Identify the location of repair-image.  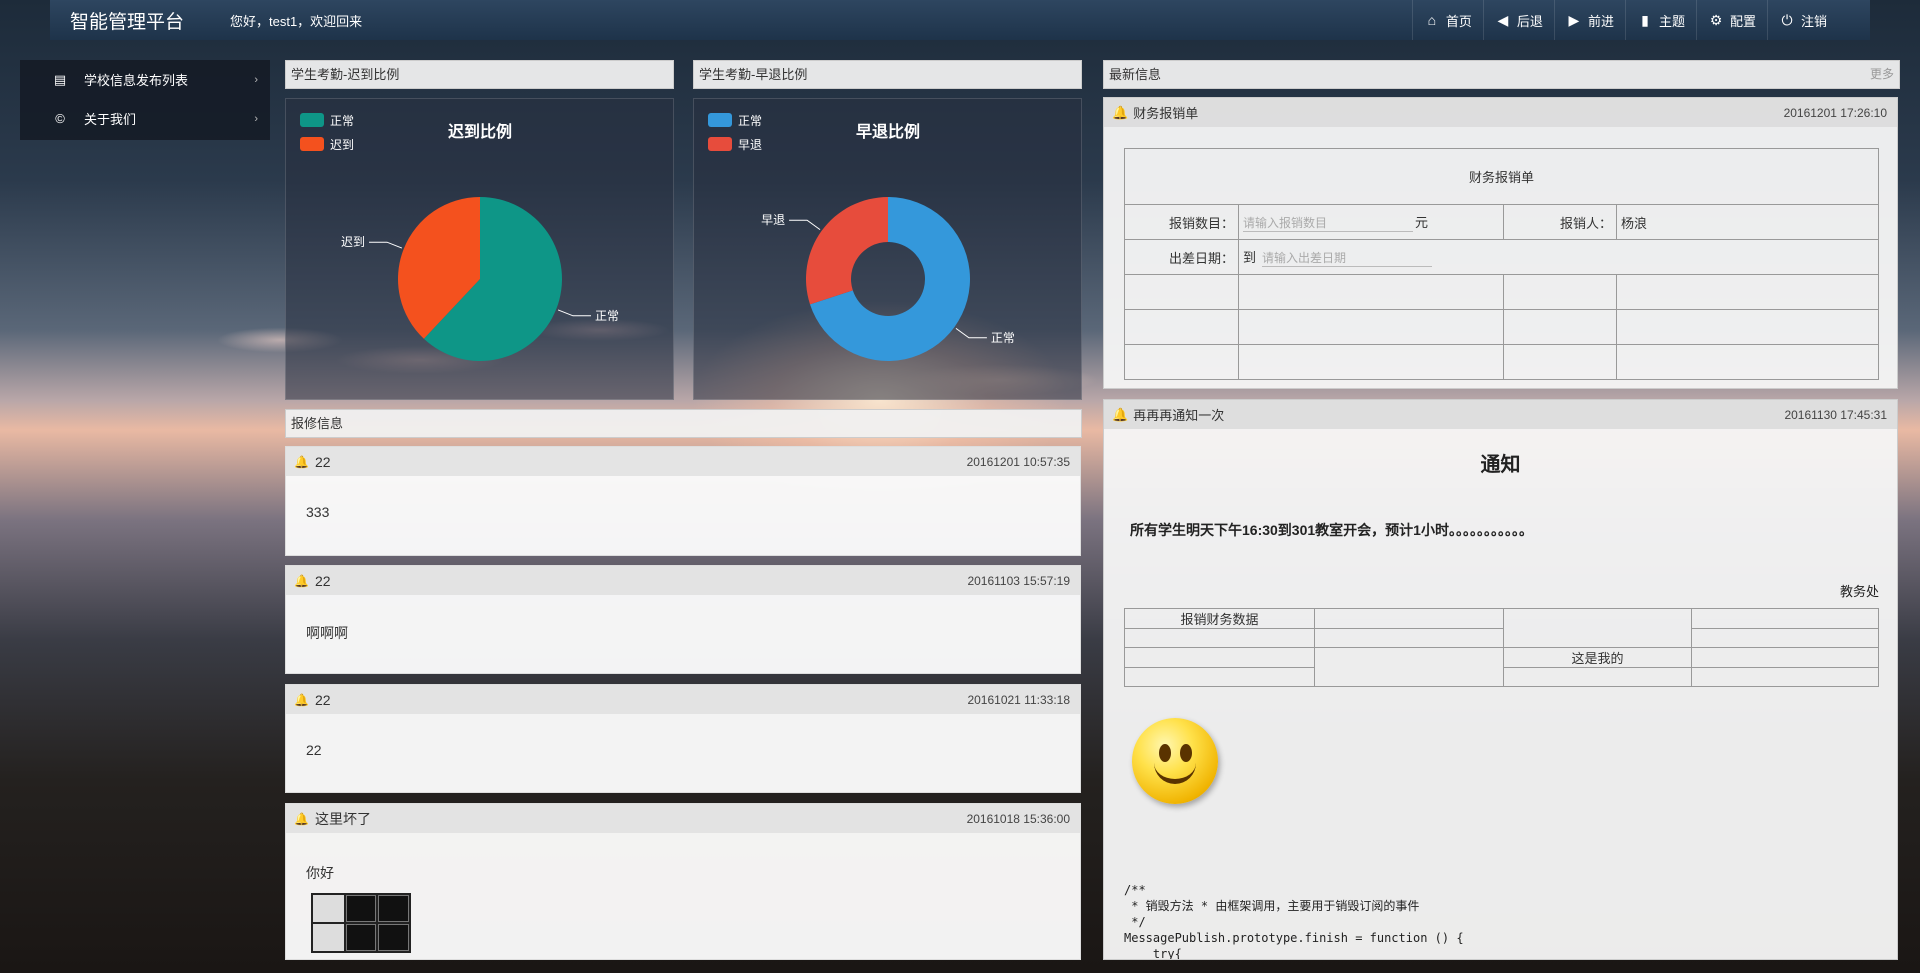
(361, 923).